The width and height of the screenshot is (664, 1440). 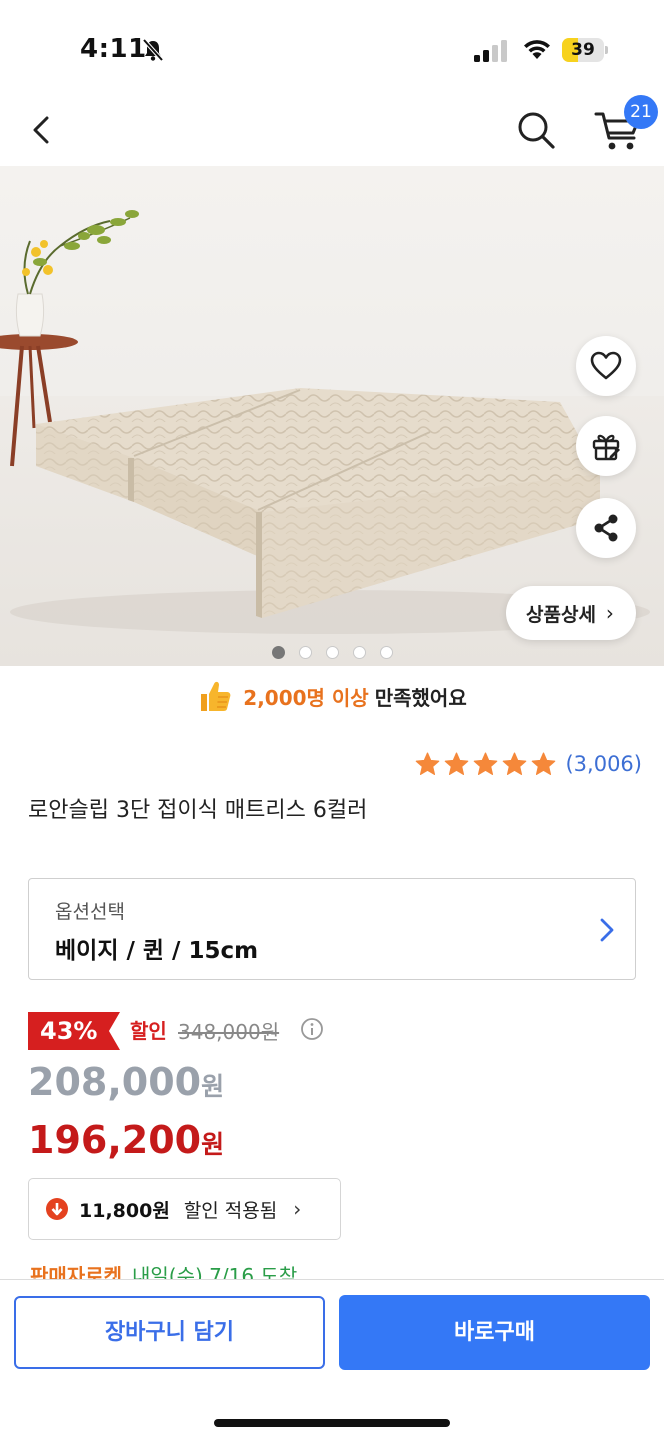 I want to click on top-nav-bar, so click(x=332, y=131).